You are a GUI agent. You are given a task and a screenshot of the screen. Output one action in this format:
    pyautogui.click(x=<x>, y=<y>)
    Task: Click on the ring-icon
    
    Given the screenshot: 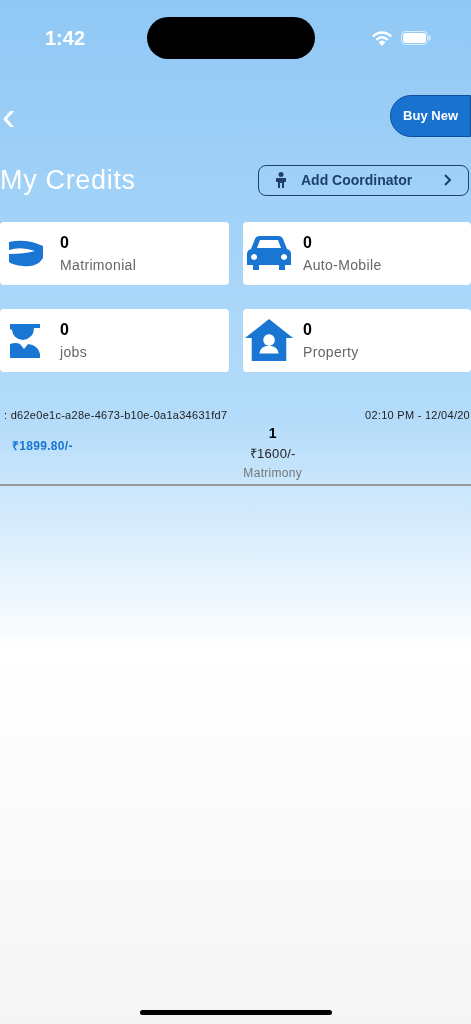 What is the action you would take?
    pyautogui.click(x=26, y=253)
    